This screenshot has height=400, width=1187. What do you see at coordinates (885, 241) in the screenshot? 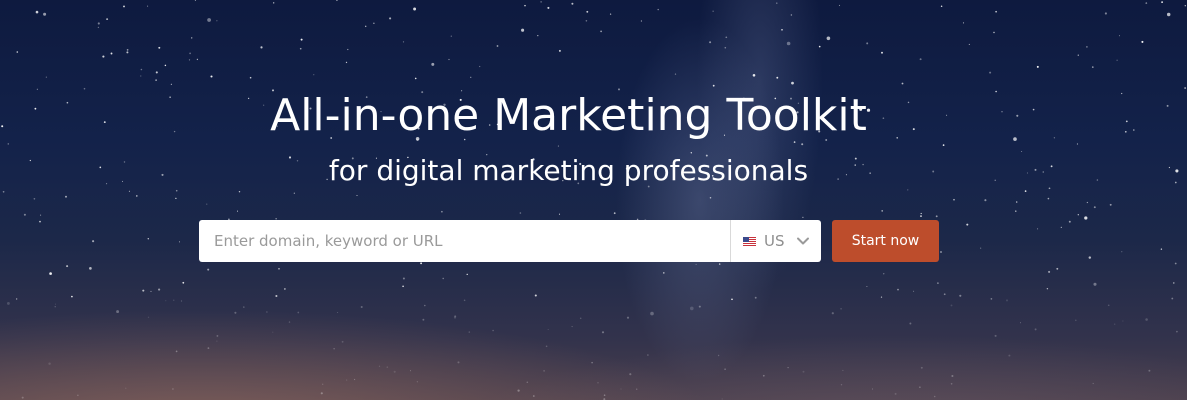
I see `start-now-button: Start now` at bounding box center [885, 241].